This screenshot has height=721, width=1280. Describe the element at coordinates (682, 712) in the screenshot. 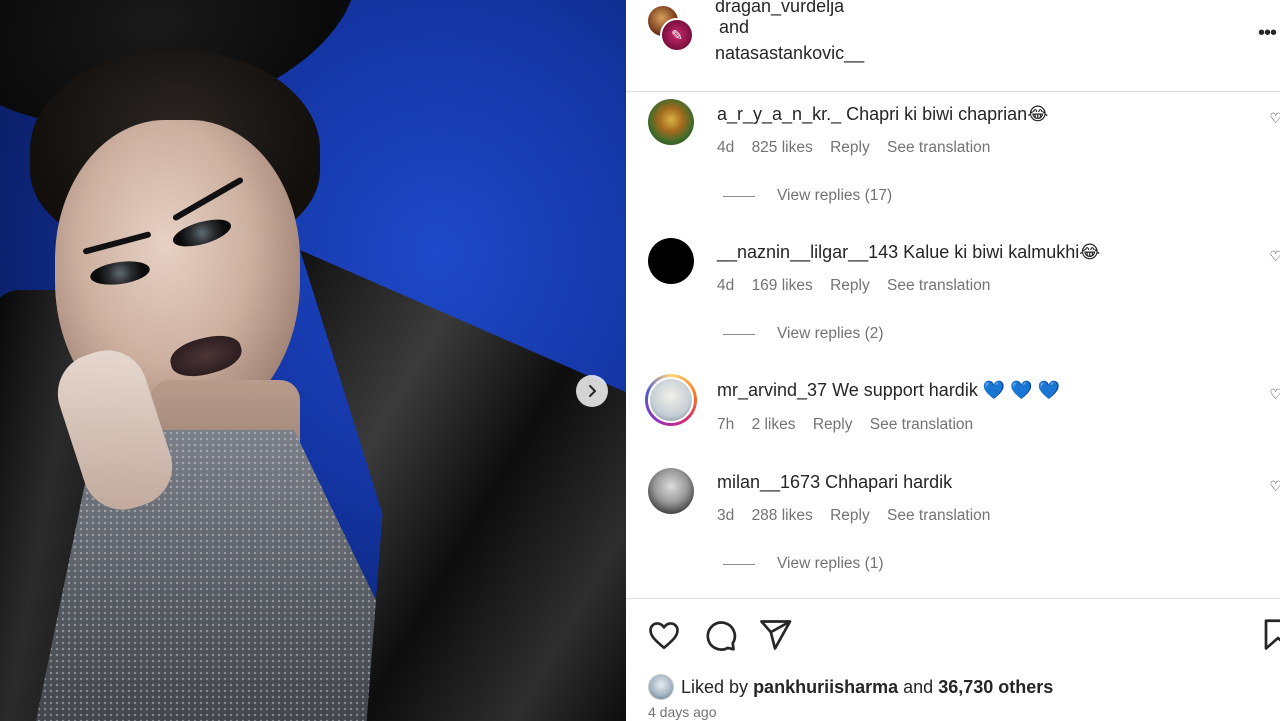

I see `post-date: 4 days ago` at that location.